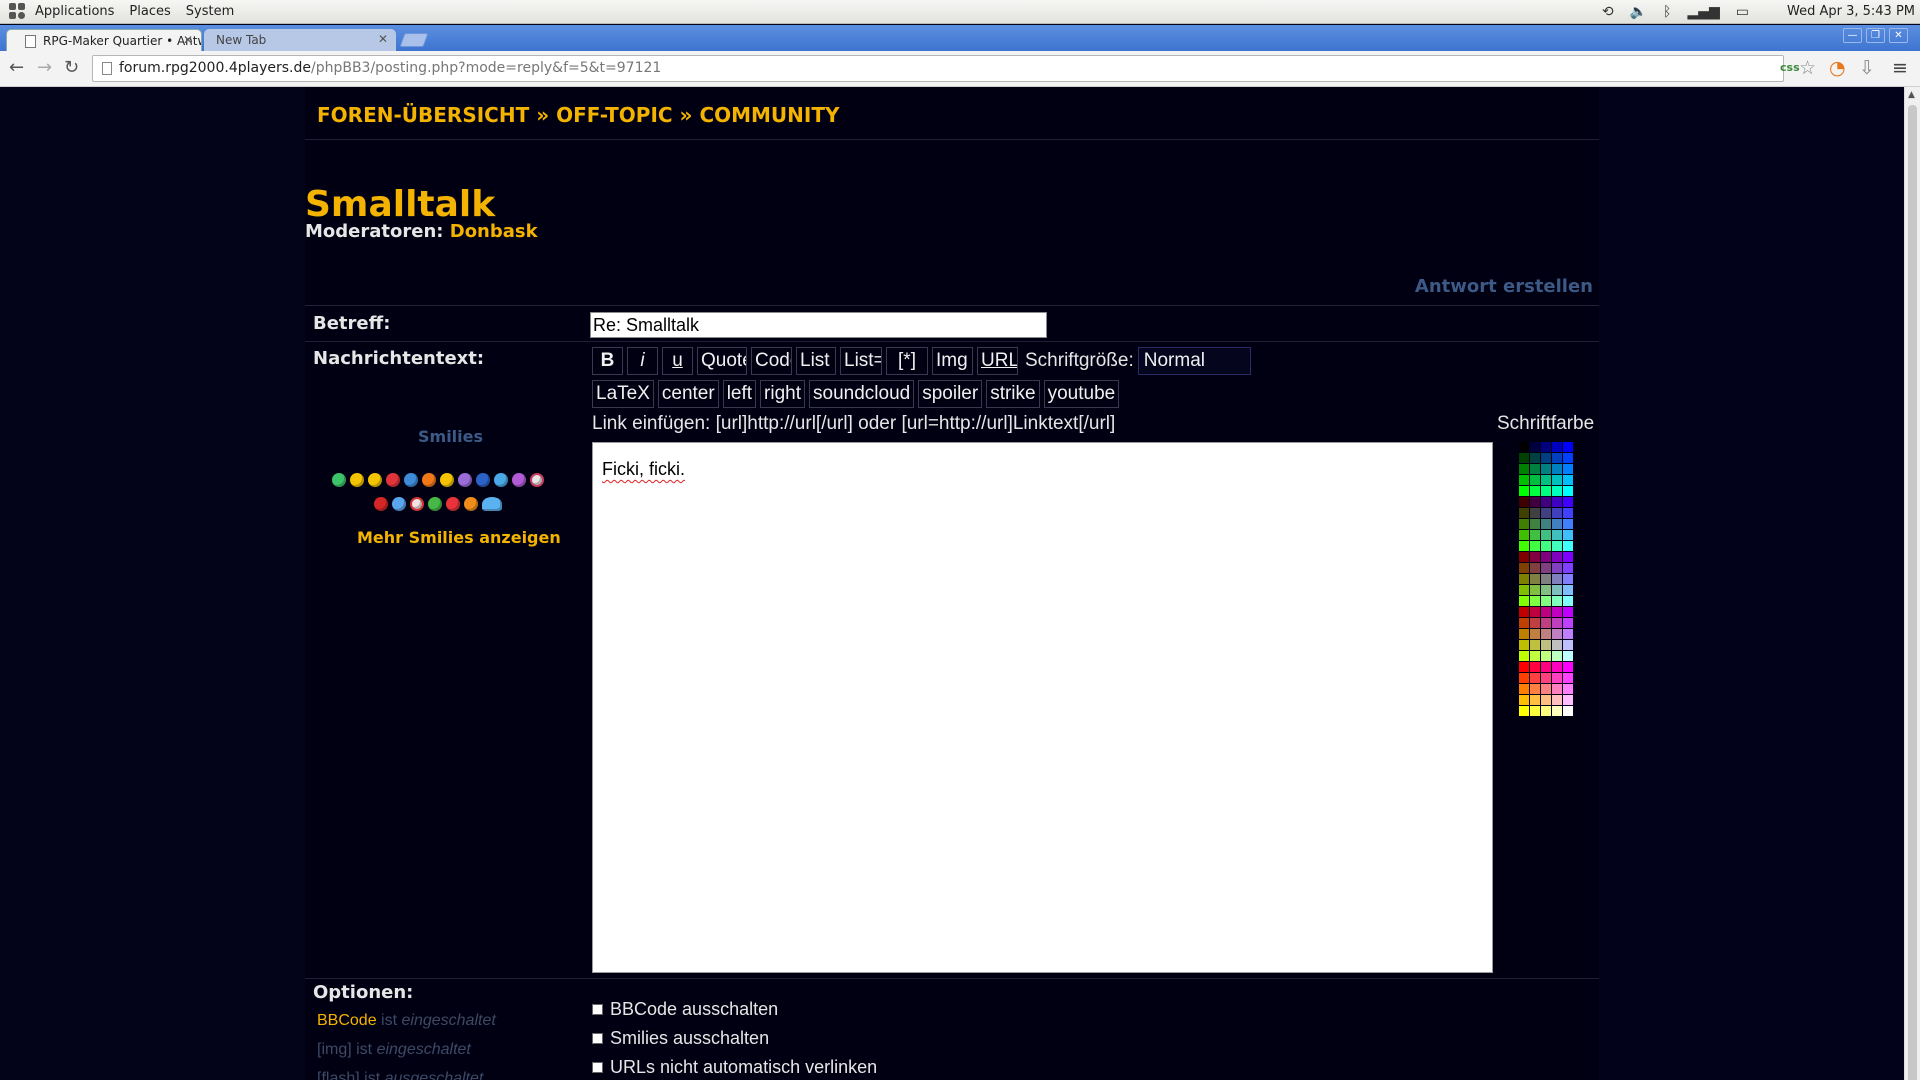  What do you see at coordinates (356, 479) in the screenshot?
I see `smiley-smile-icon` at bounding box center [356, 479].